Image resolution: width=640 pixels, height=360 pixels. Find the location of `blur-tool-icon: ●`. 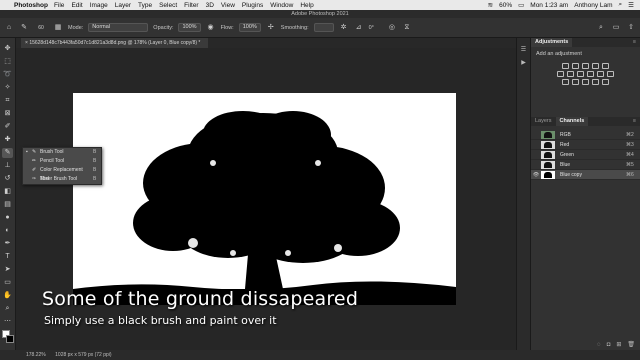

blur-tool-icon: ● is located at coordinates (7, 218).